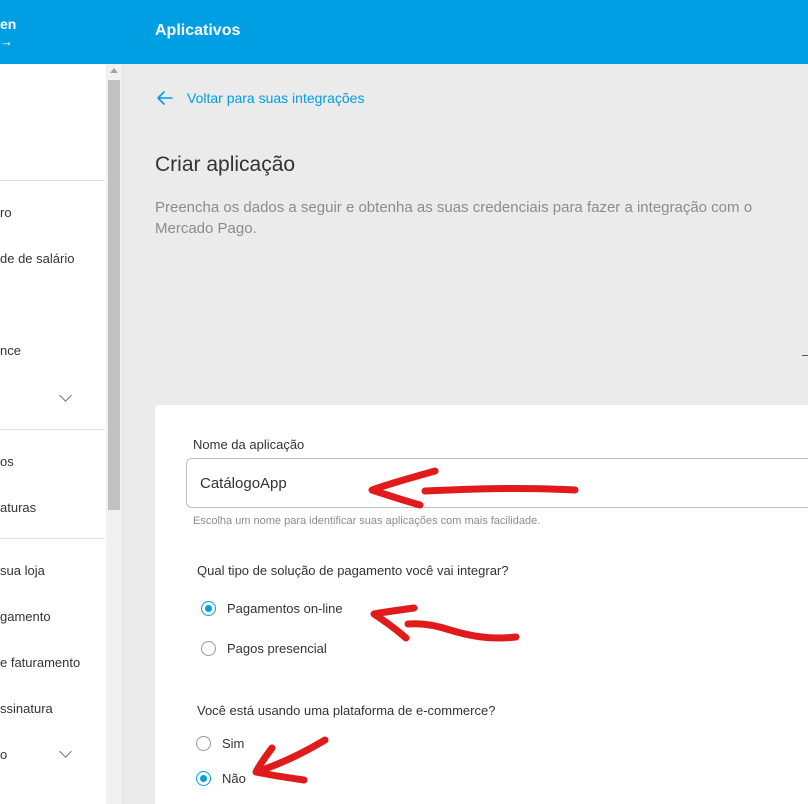  I want to click on sidebar-item: ssinatura, so click(26, 708).